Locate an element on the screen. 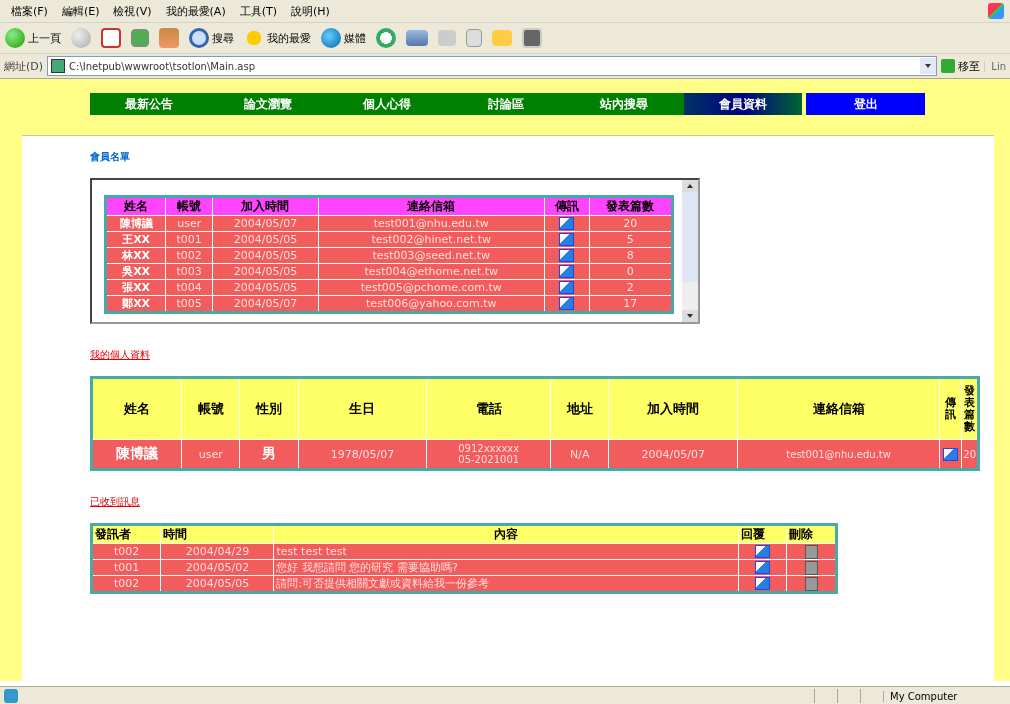 The width and height of the screenshot is (1010, 704). nav-tab: 討論區 is located at coordinates (505, 104).